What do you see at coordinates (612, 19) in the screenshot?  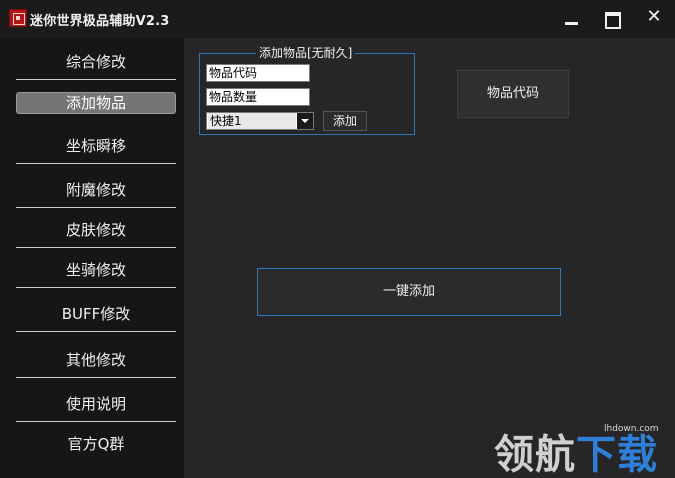 I see `maximize-icon` at bounding box center [612, 19].